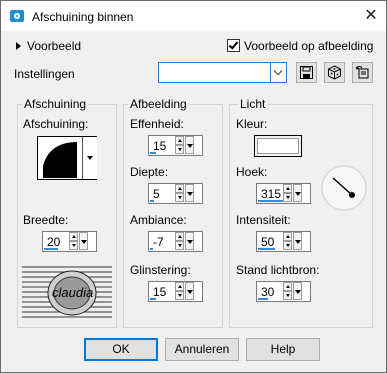  What do you see at coordinates (44, 74) in the screenshot?
I see `settings-label: Instellingen` at bounding box center [44, 74].